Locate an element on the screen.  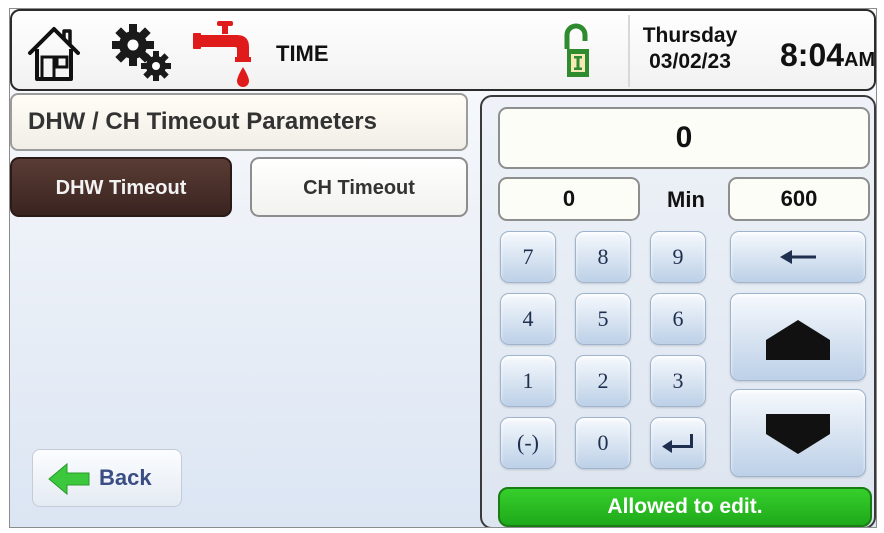
key-7: 7 is located at coordinates (528, 257).